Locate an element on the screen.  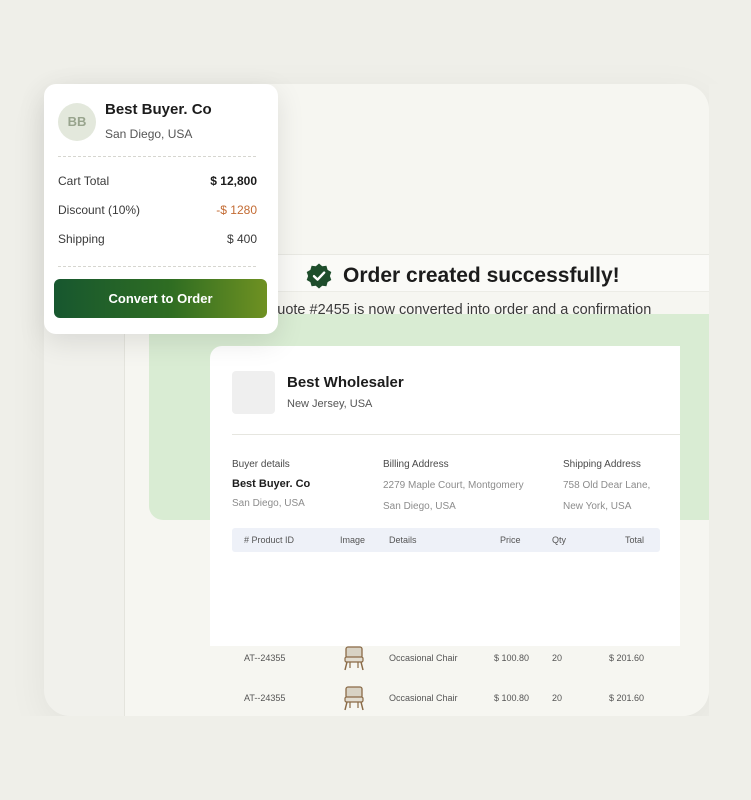
billing-address-line2: San Diego, USA is located at coordinates (419, 506).